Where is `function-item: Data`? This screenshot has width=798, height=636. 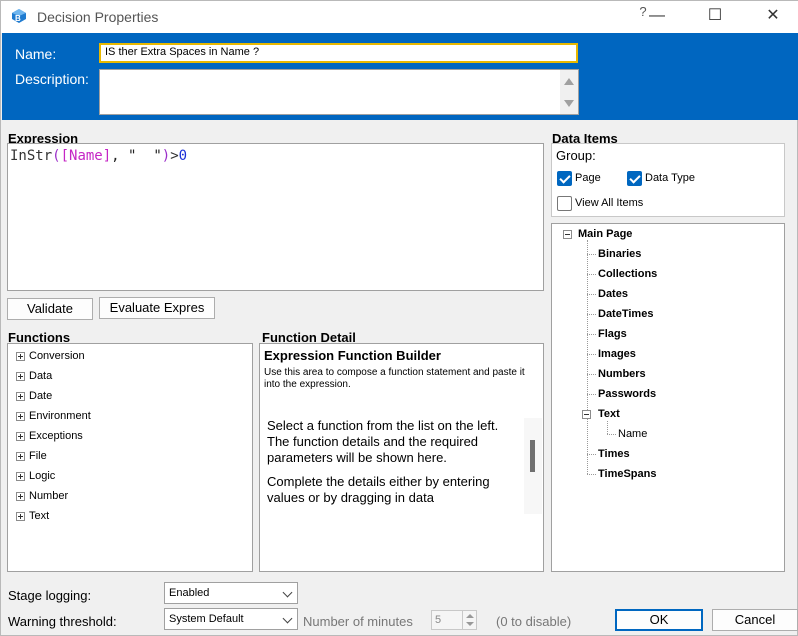 function-item: Data is located at coordinates (34, 378).